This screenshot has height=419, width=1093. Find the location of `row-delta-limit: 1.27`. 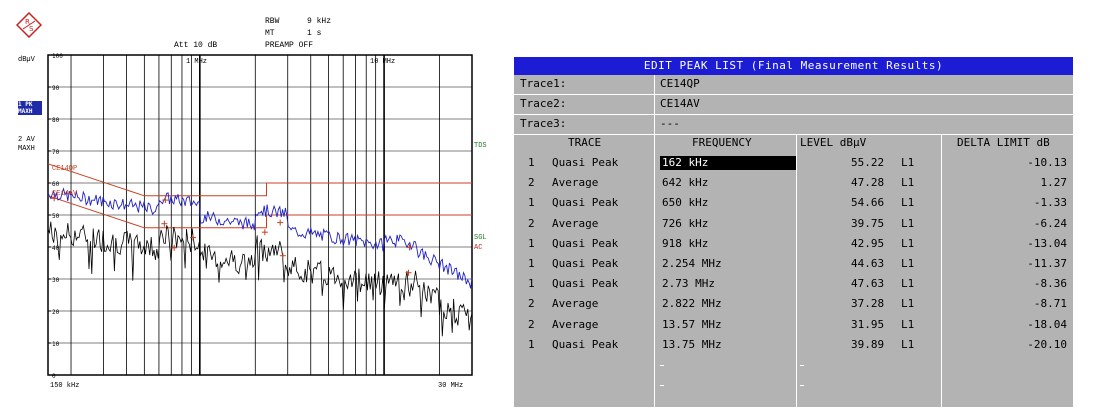

row-delta-limit: 1.27 is located at coordinates (1054, 183).